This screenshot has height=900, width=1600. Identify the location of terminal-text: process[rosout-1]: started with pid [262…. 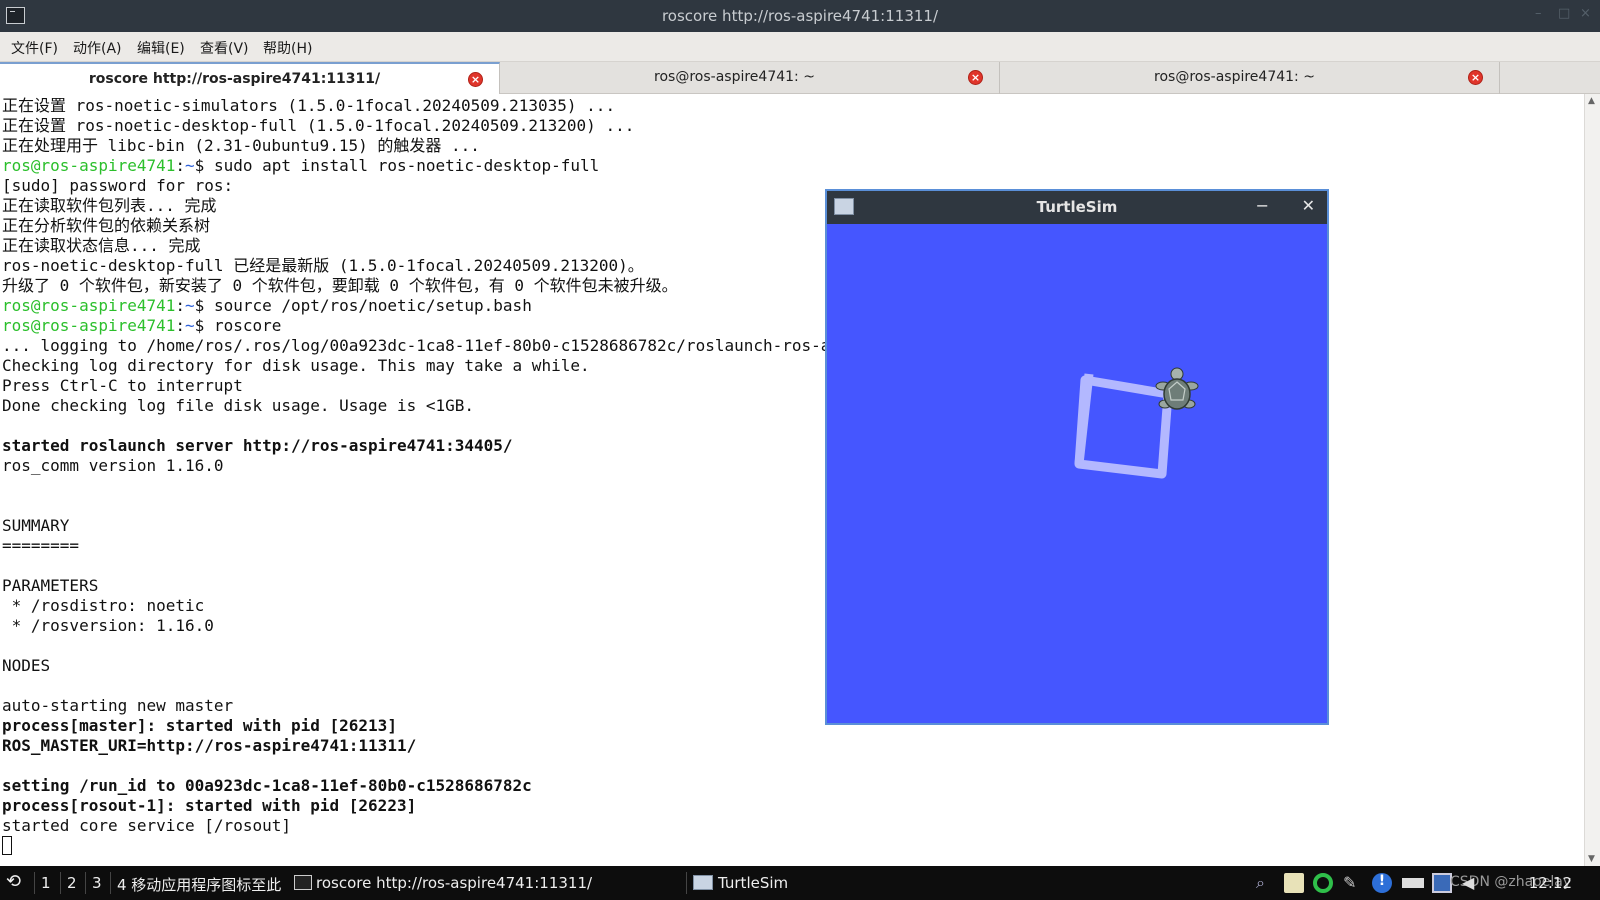
(209, 805).